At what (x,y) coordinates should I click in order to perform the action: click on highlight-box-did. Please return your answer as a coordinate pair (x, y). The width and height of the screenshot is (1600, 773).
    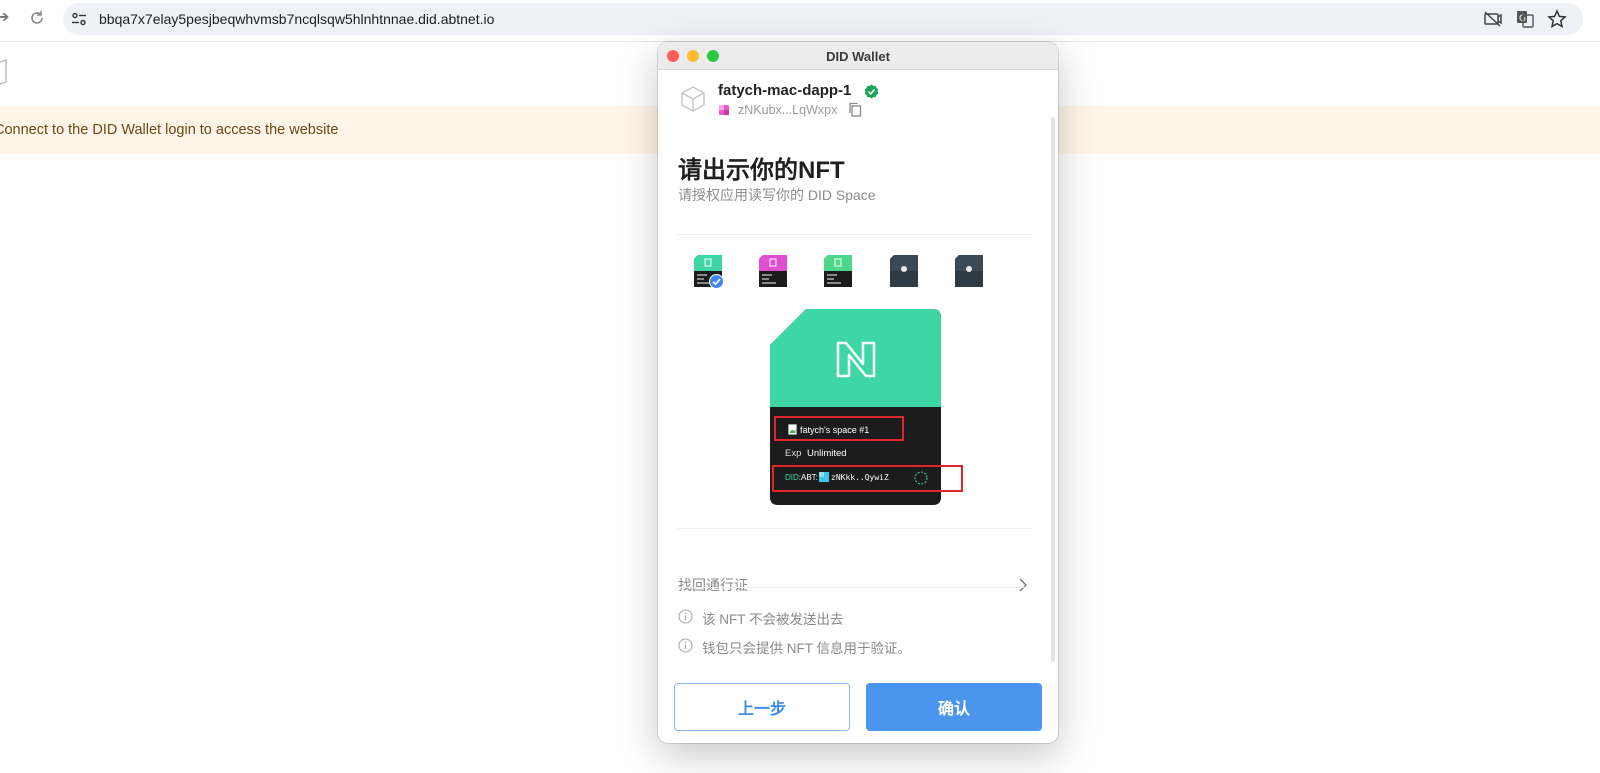
    Looking at the image, I should click on (867, 478).